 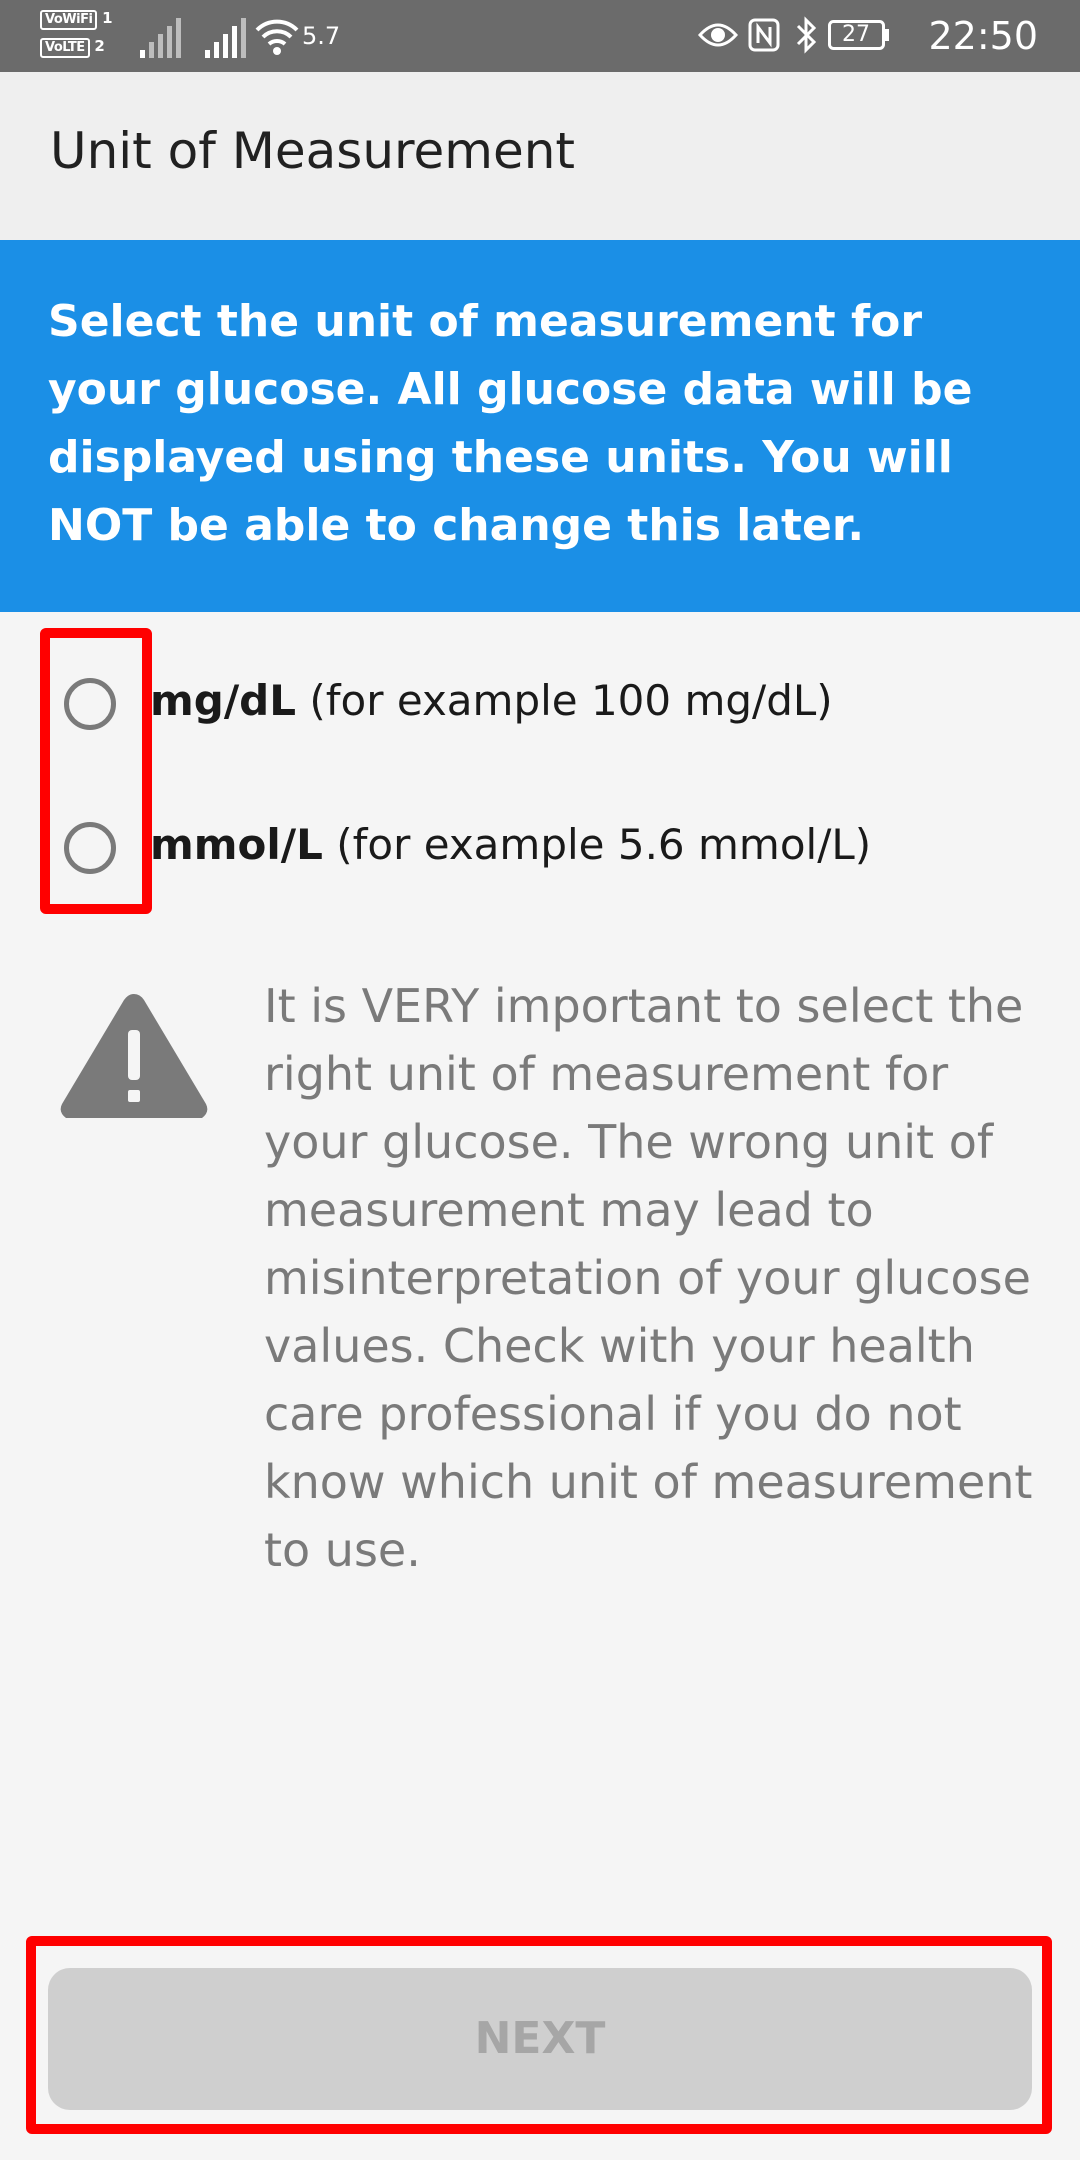 I want to click on sim2-label: 2, so click(x=99, y=46).